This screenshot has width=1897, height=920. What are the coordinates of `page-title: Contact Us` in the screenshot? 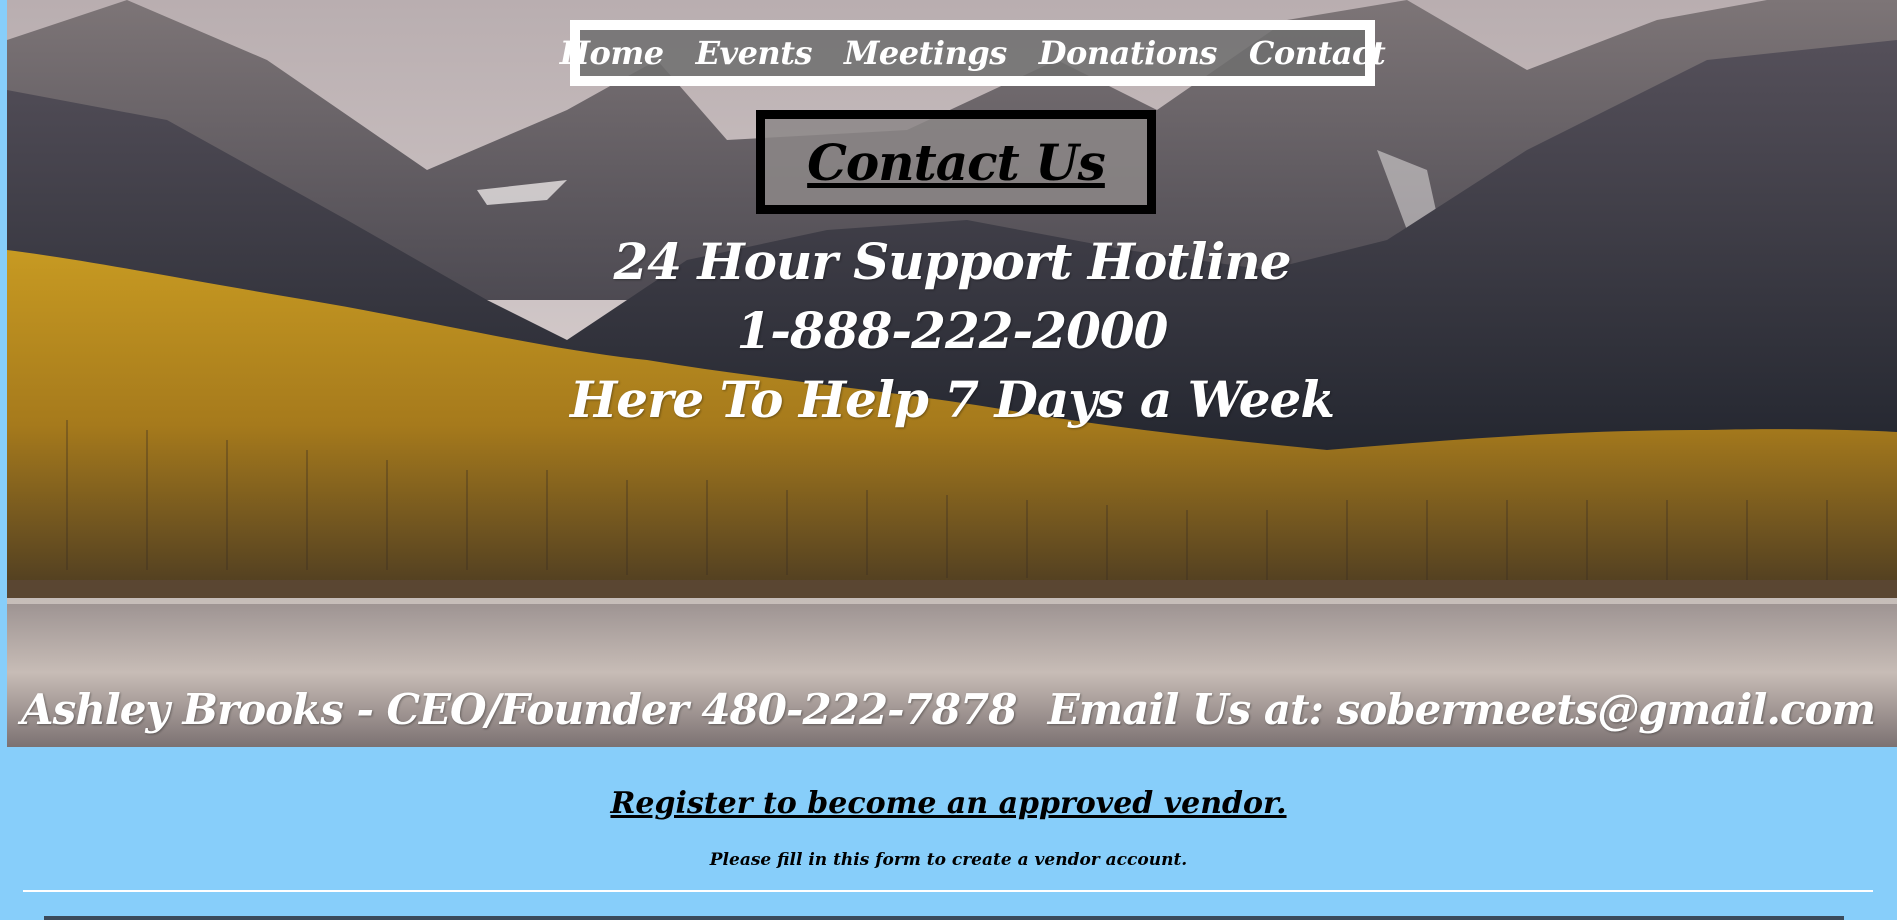 It's located at (956, 162).